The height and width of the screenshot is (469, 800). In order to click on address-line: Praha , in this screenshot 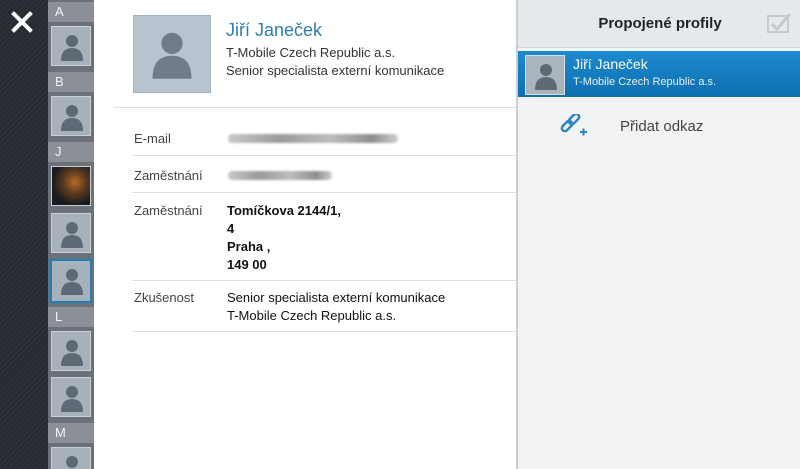, I will do `click(249, 246)`.